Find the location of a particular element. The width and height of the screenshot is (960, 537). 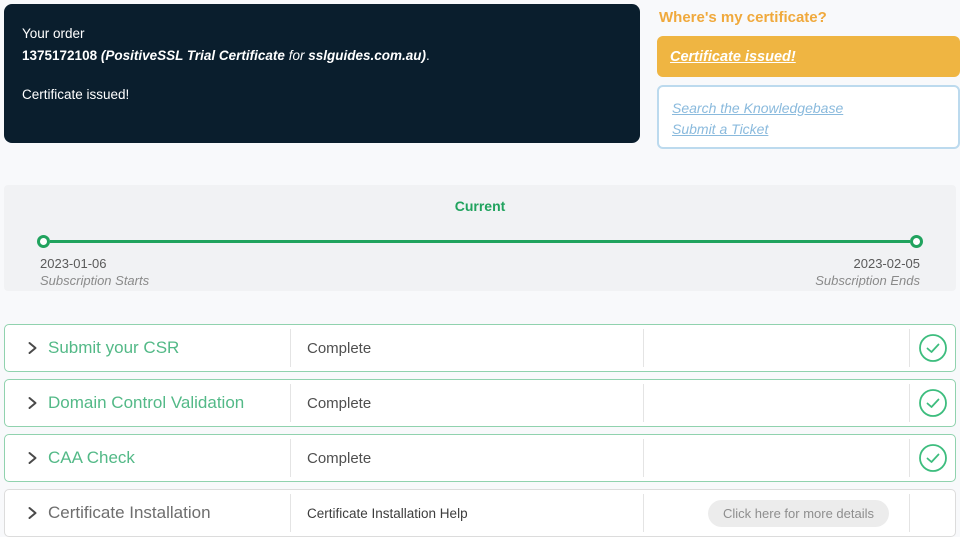

step-title: Domain Control Validation is located at coordinates (146, 402).